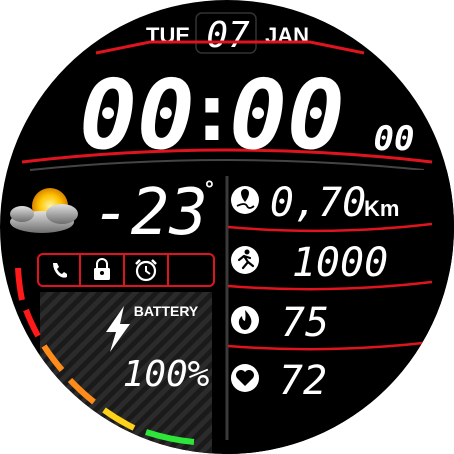 The image size is (454, 454). I want to click on time-minutes: 00, so click(287, 115).